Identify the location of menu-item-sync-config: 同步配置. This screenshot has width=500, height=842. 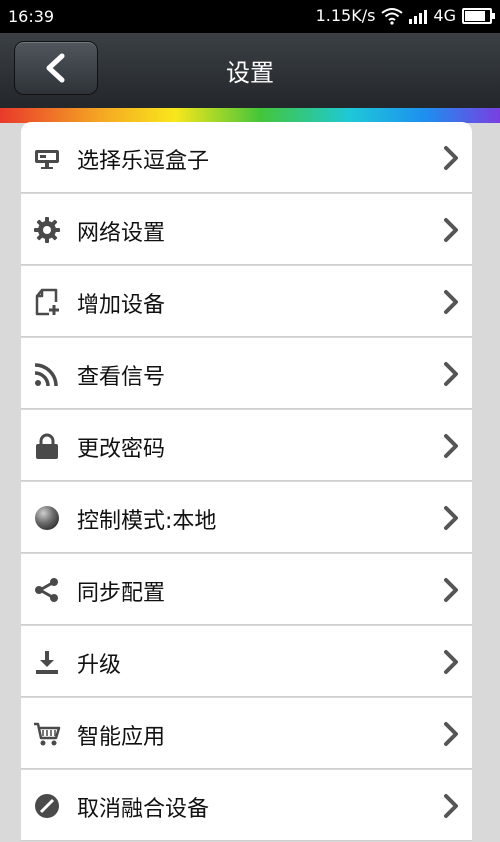
(246, 589).